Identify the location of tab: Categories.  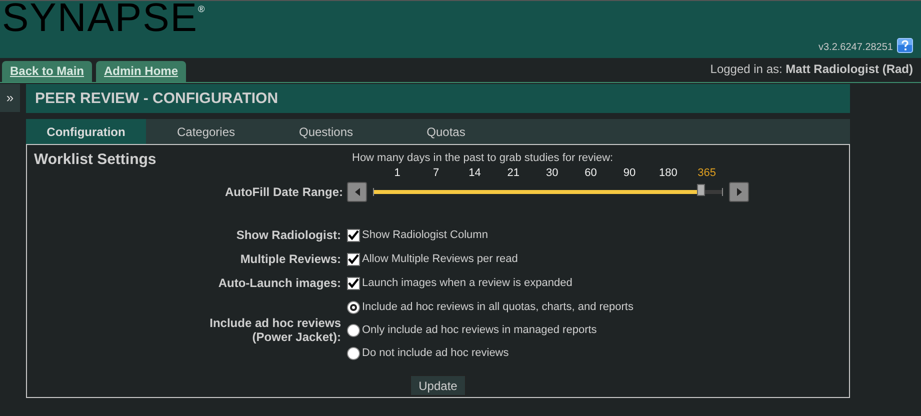
(206, 131).